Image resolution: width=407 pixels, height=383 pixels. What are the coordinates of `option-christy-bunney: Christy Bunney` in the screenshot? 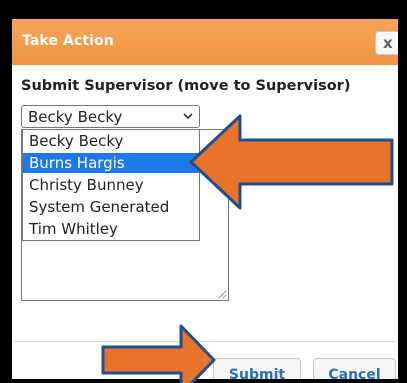 It's located at (111, 185).